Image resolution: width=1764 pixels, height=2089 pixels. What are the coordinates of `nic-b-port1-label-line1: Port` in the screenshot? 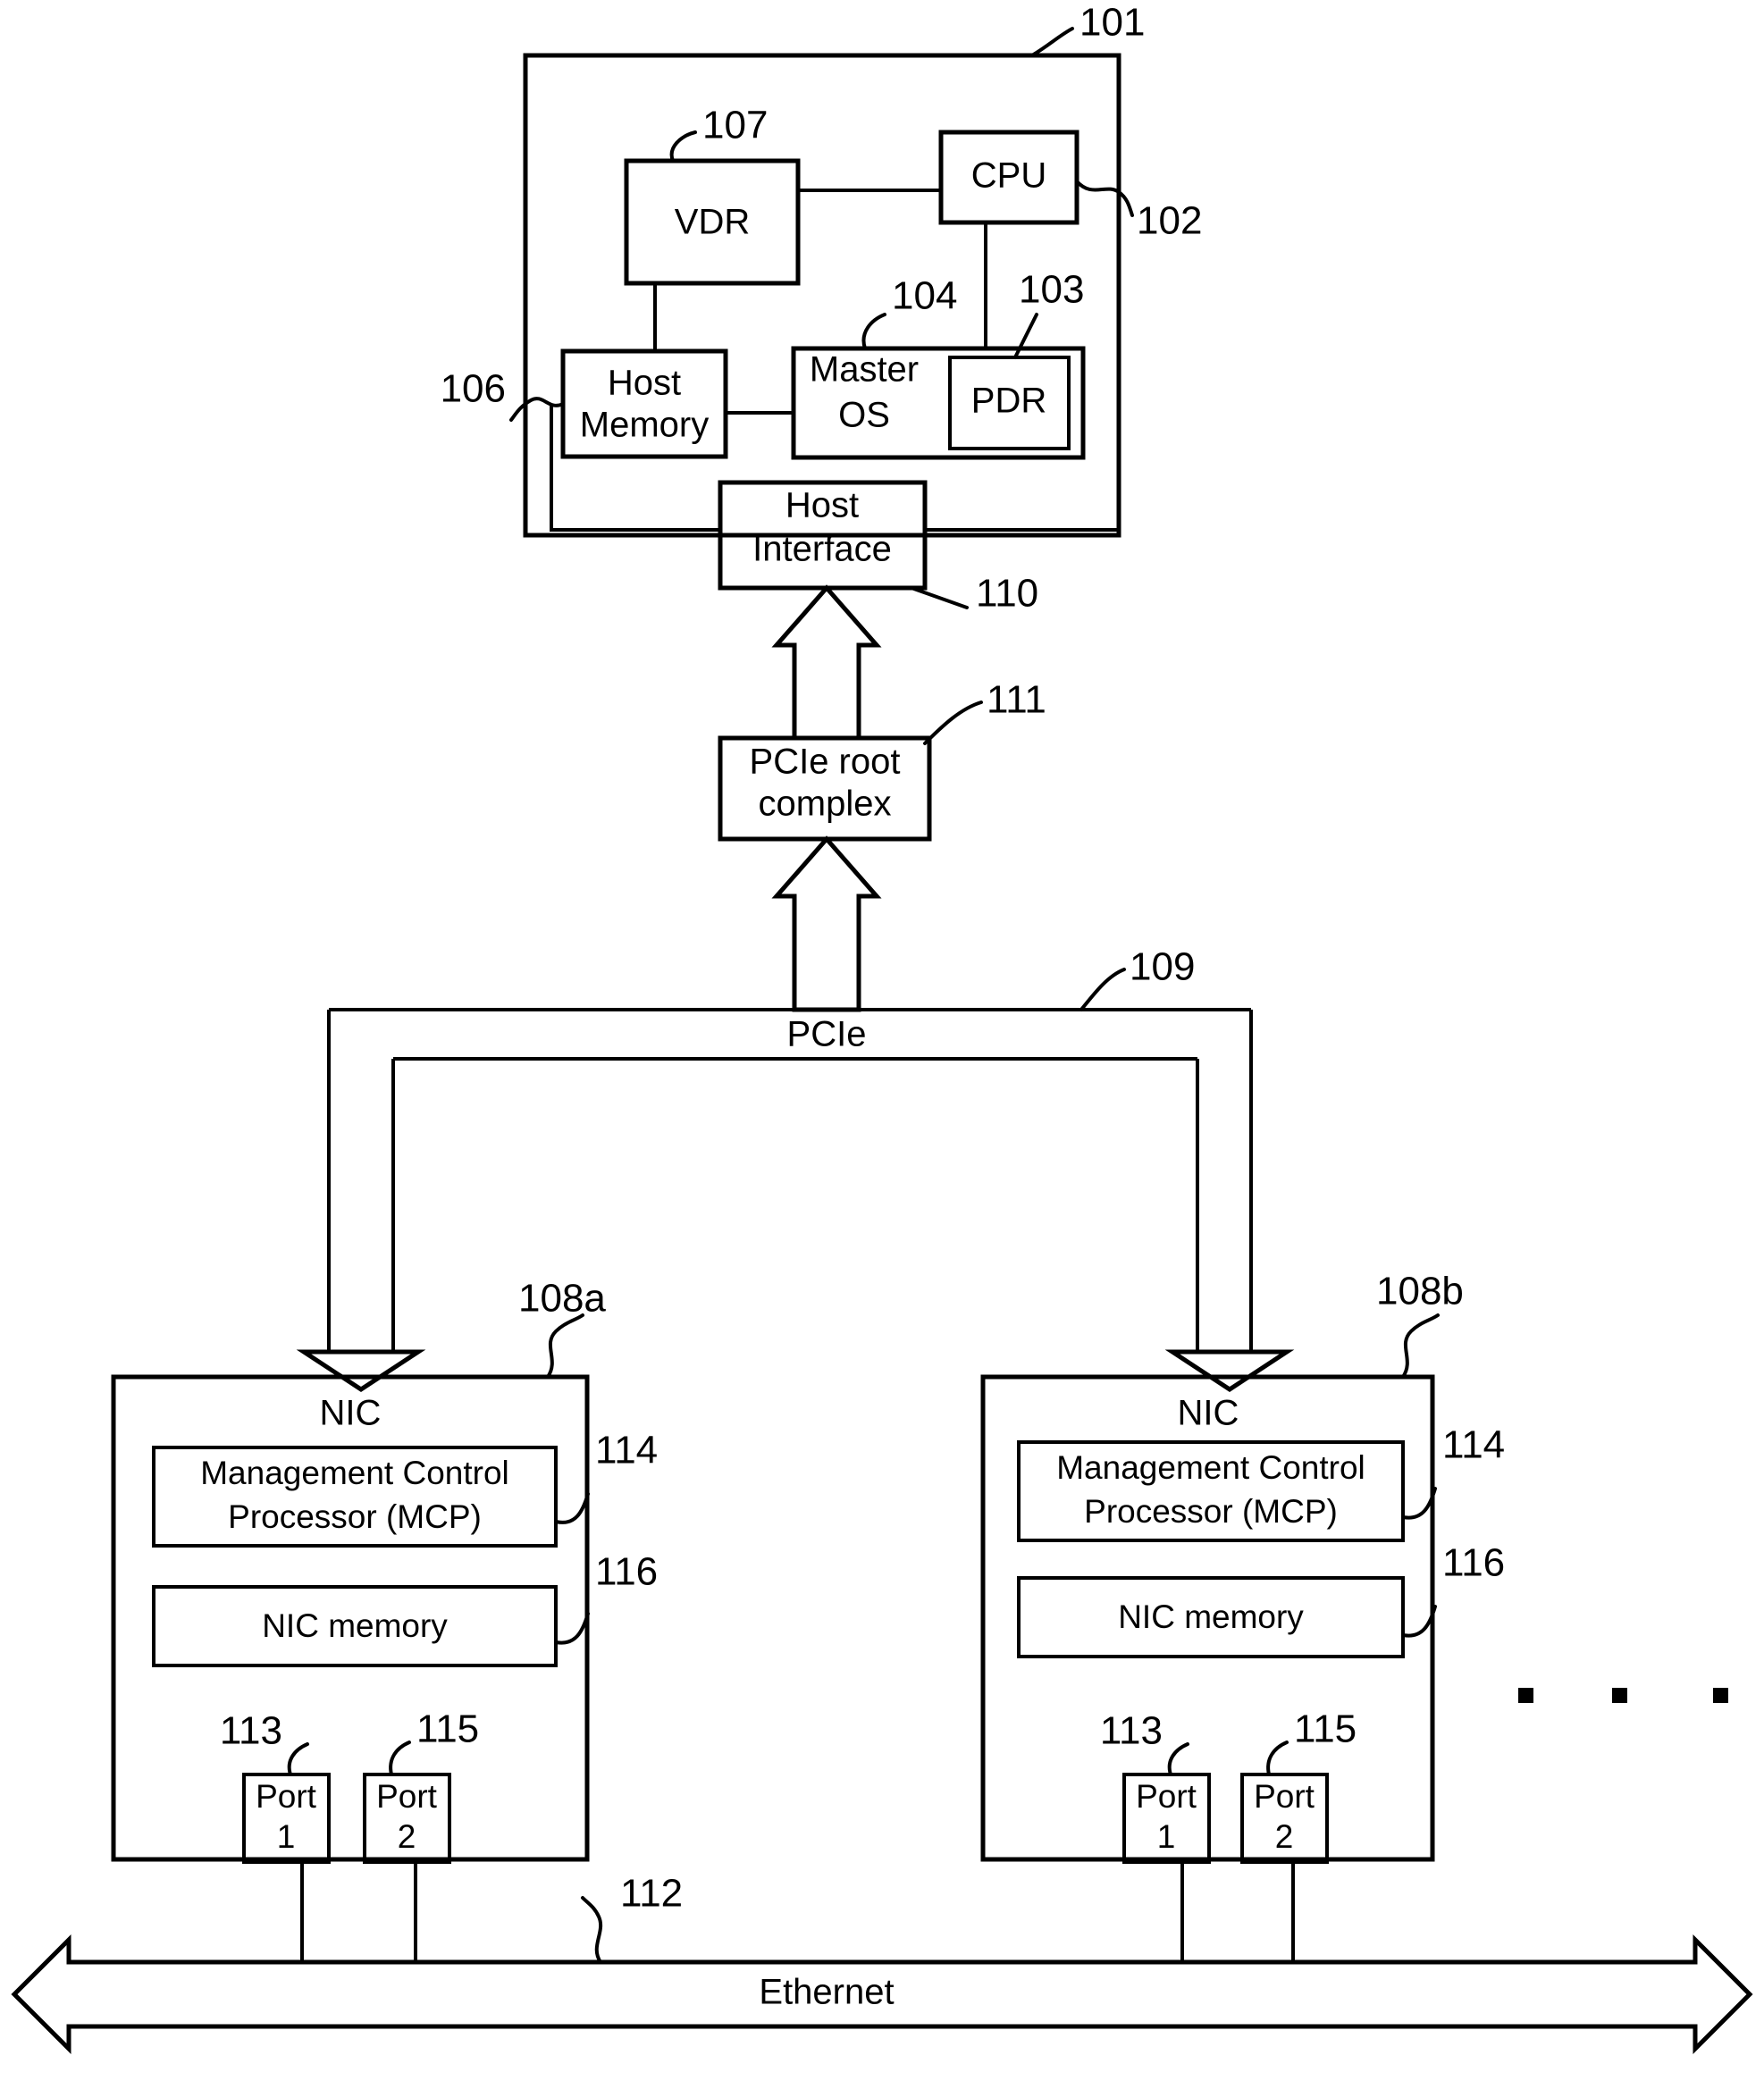 It's located at (1166, 1796).